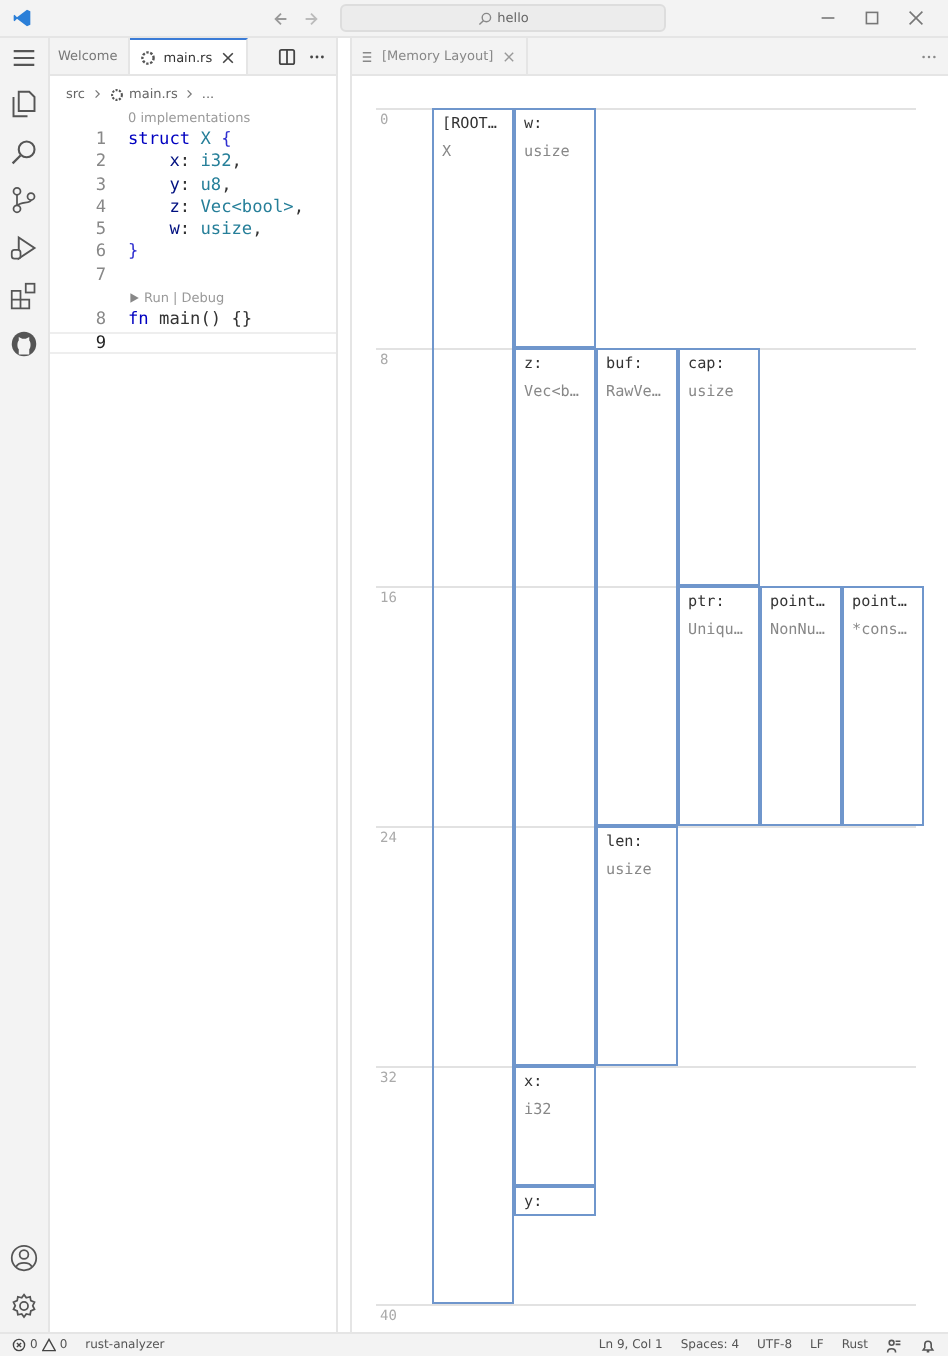  Describe the element at coordinates (100, 252) in the screenshot. I see `line-number: 6` at that location.